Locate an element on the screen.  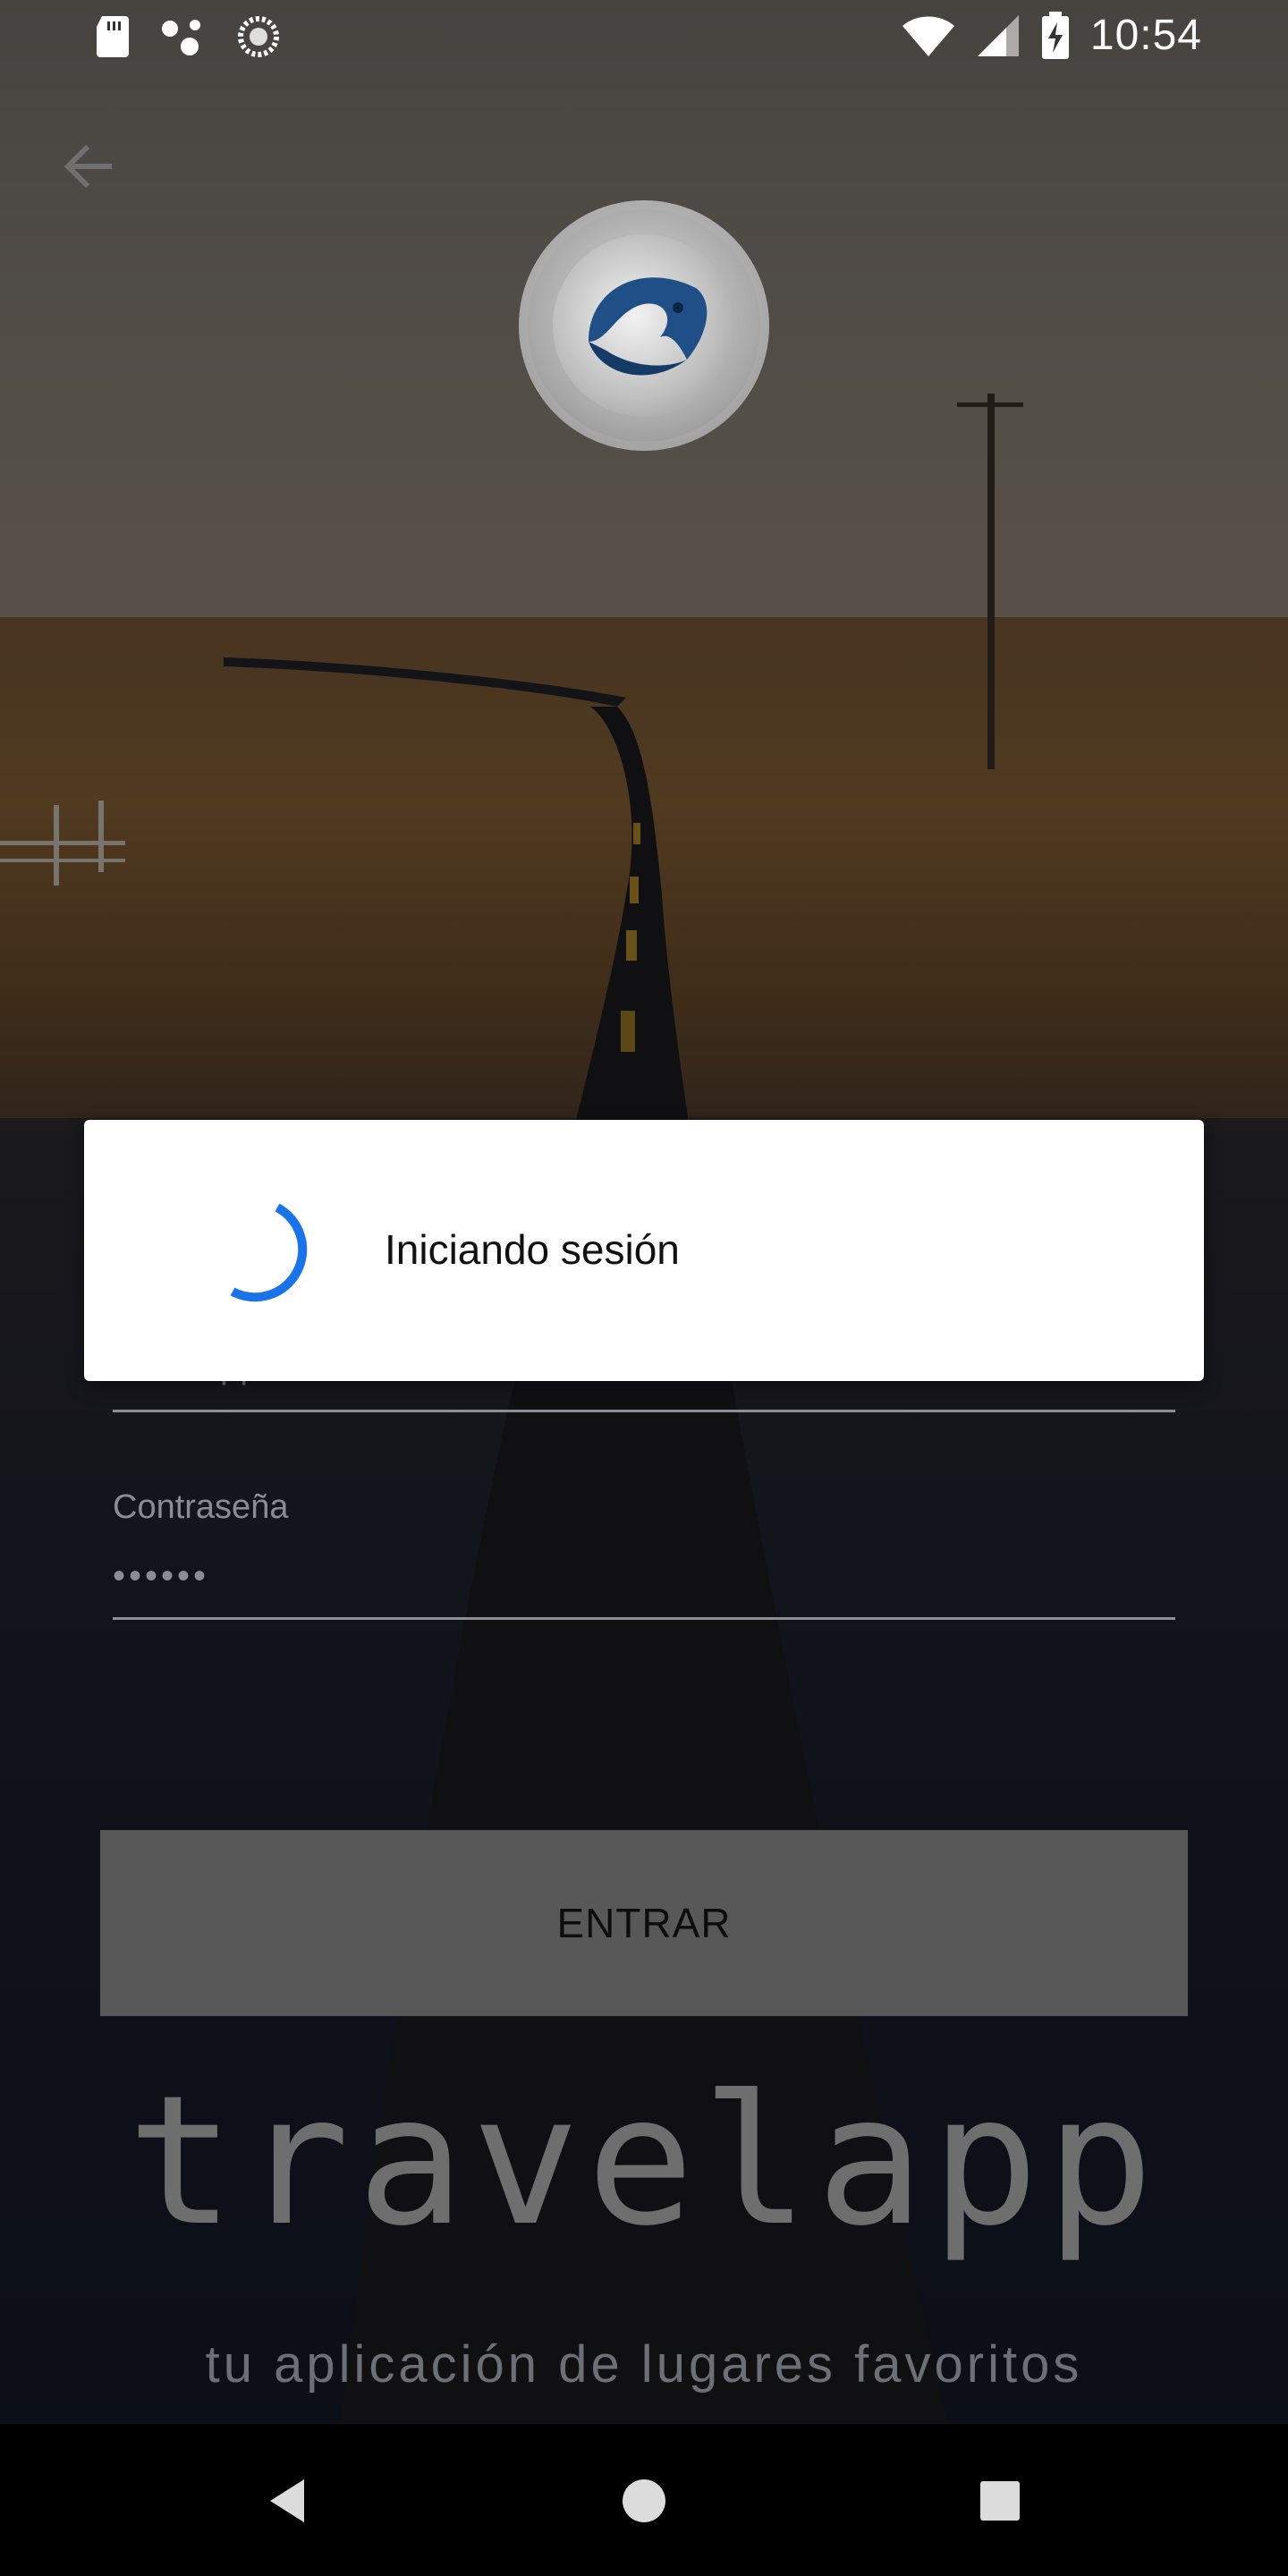
brand-tagline: tu aplicación de lugares favoritos is located at coordinates (644, 2364).